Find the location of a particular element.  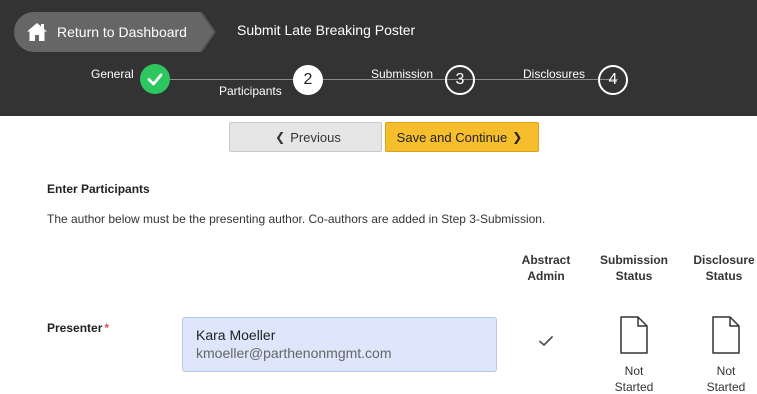

presenter-participant-card: Kara Moeller kmoeller@parthenonmgmt.com is located at coordinates (339, 344).